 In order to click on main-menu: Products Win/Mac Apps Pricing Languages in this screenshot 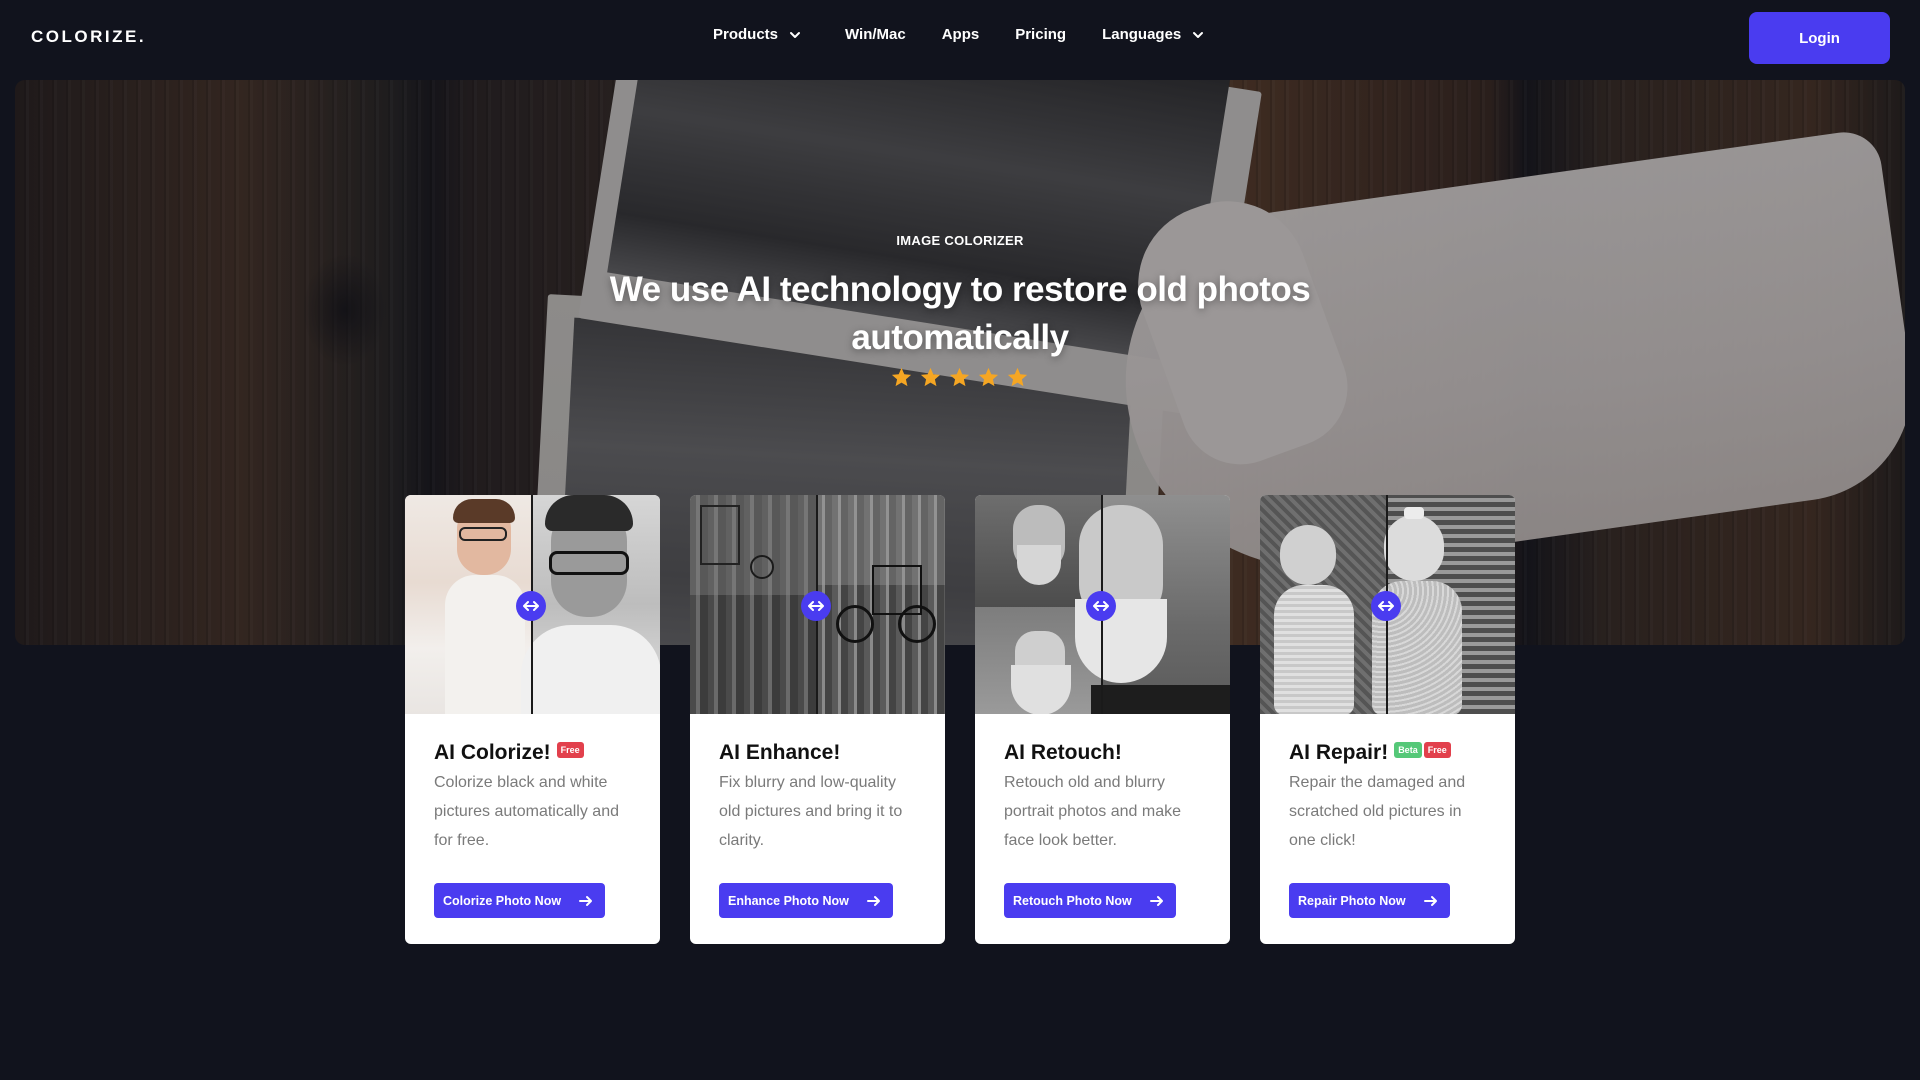, I will do `click(959, 34)`.